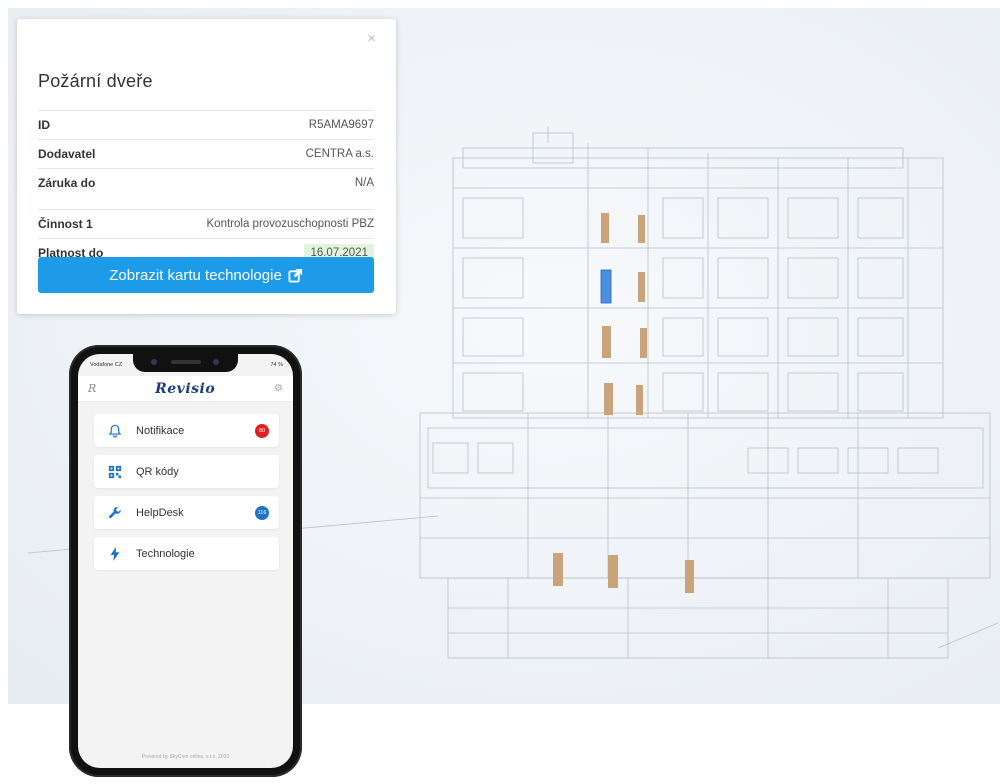  What do you see at coordinates (67, 154) in the screenshot?
I see `property-label: Dodavatel` at bounding box center [67, 154].